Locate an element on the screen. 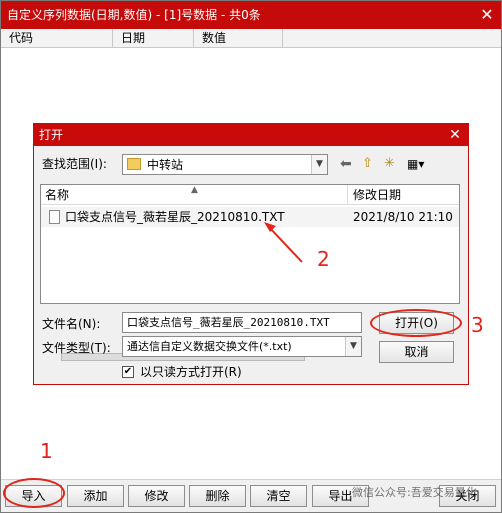  clear-button: 清空 is located at coordinates (278, 496).